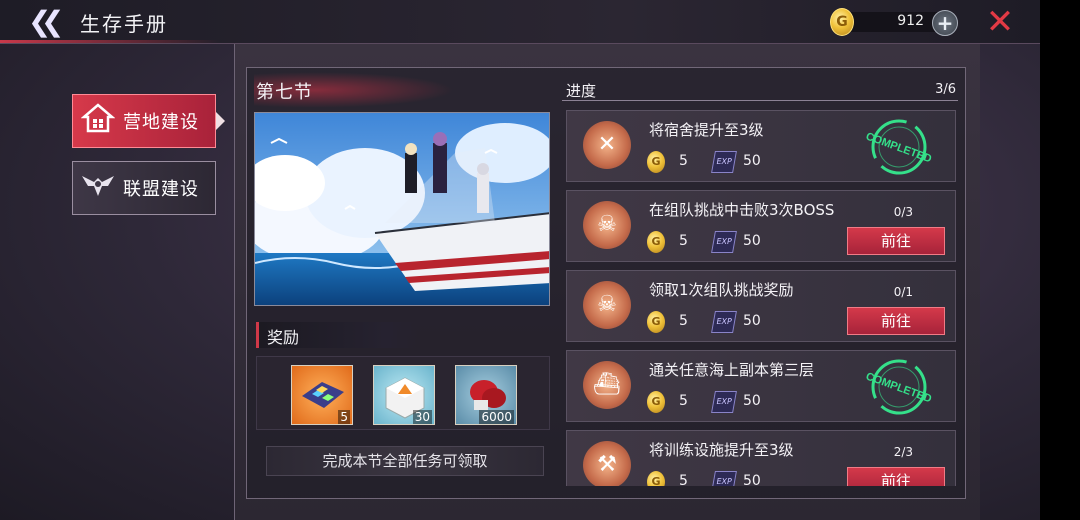  I want to click on task-progress: 0/1, so click(903, 292).